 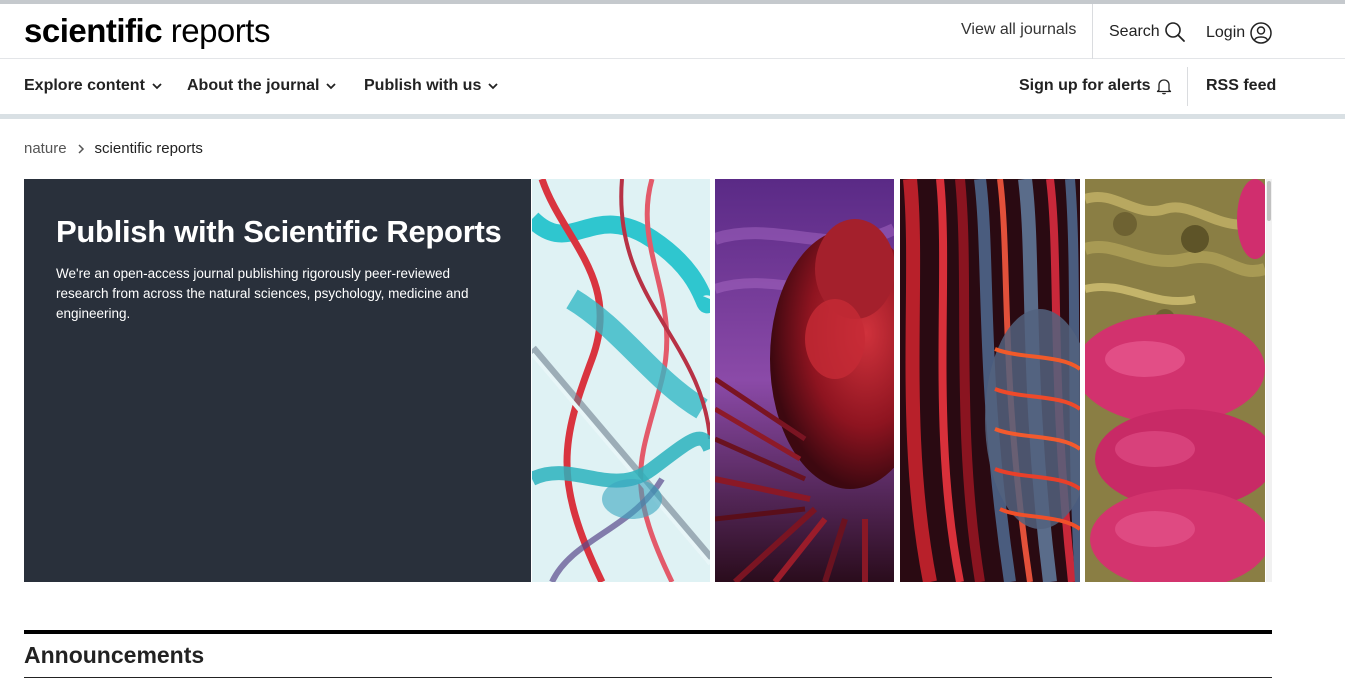 What do you see at coordinates (1174, 32) in the screenshot?
I see `search-icon` at bounding box center [1174, 32].